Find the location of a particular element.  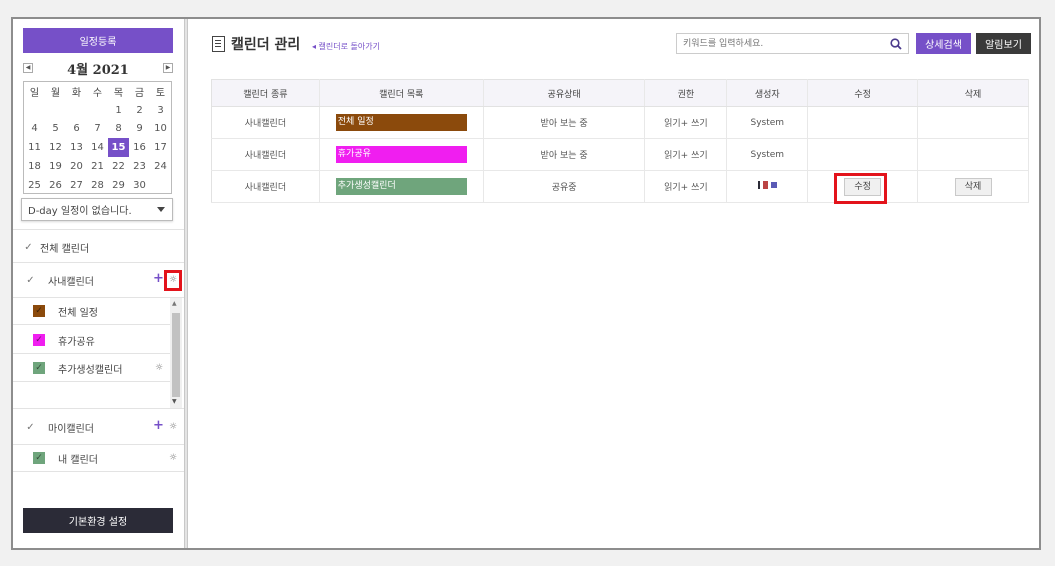

calendar-day: 17 is located at coordinates (160, 147).